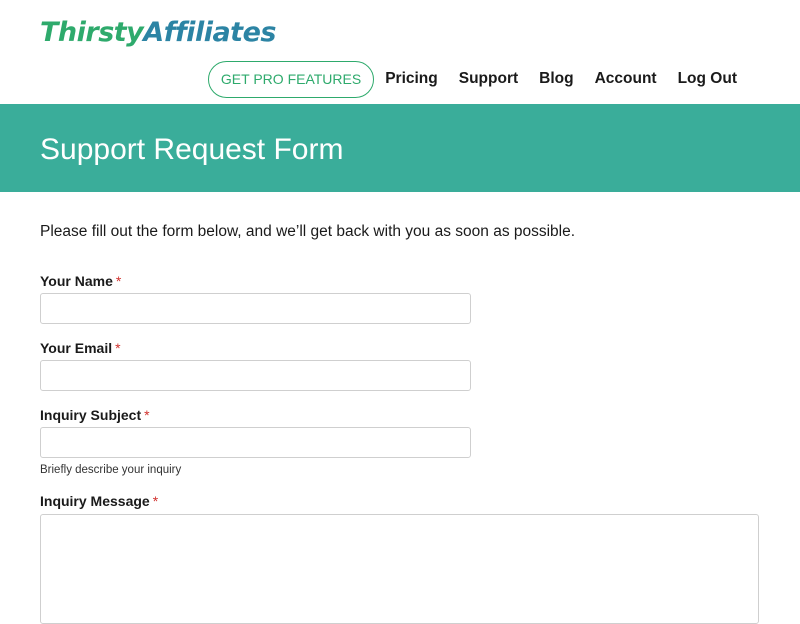  What do you see at coordinates (556, 79) in the screenshot?
I see `nav-link-blog: Blog` at bounding box center [556, 79].